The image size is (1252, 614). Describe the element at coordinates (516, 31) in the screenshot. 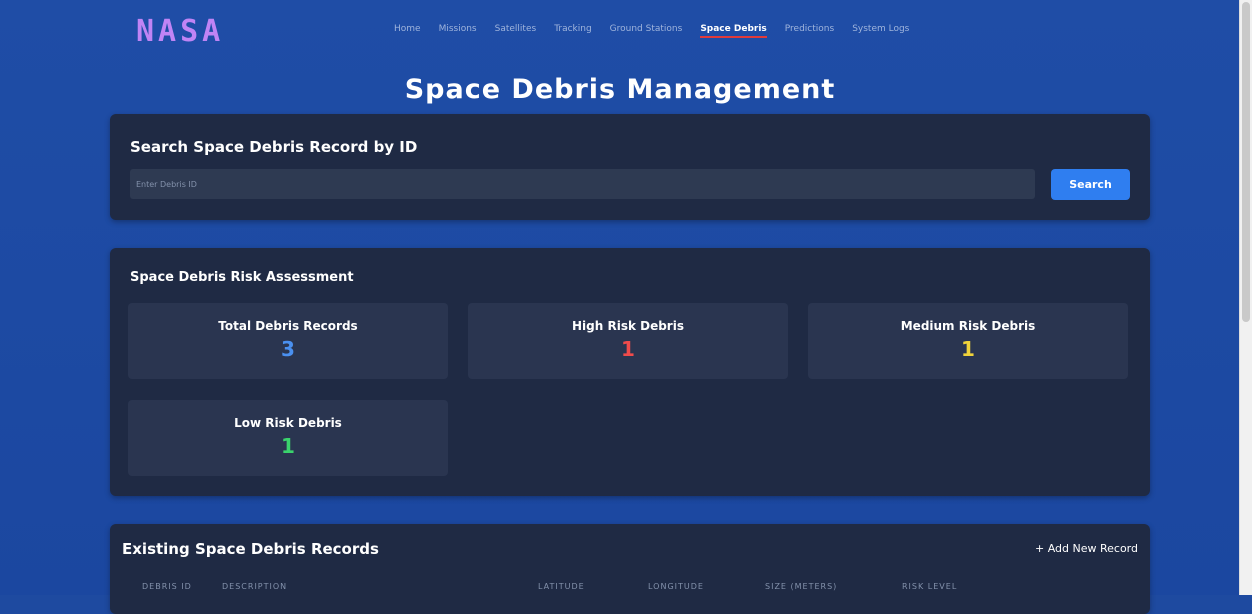

I see `nav-satellites: Satellites` at that location.